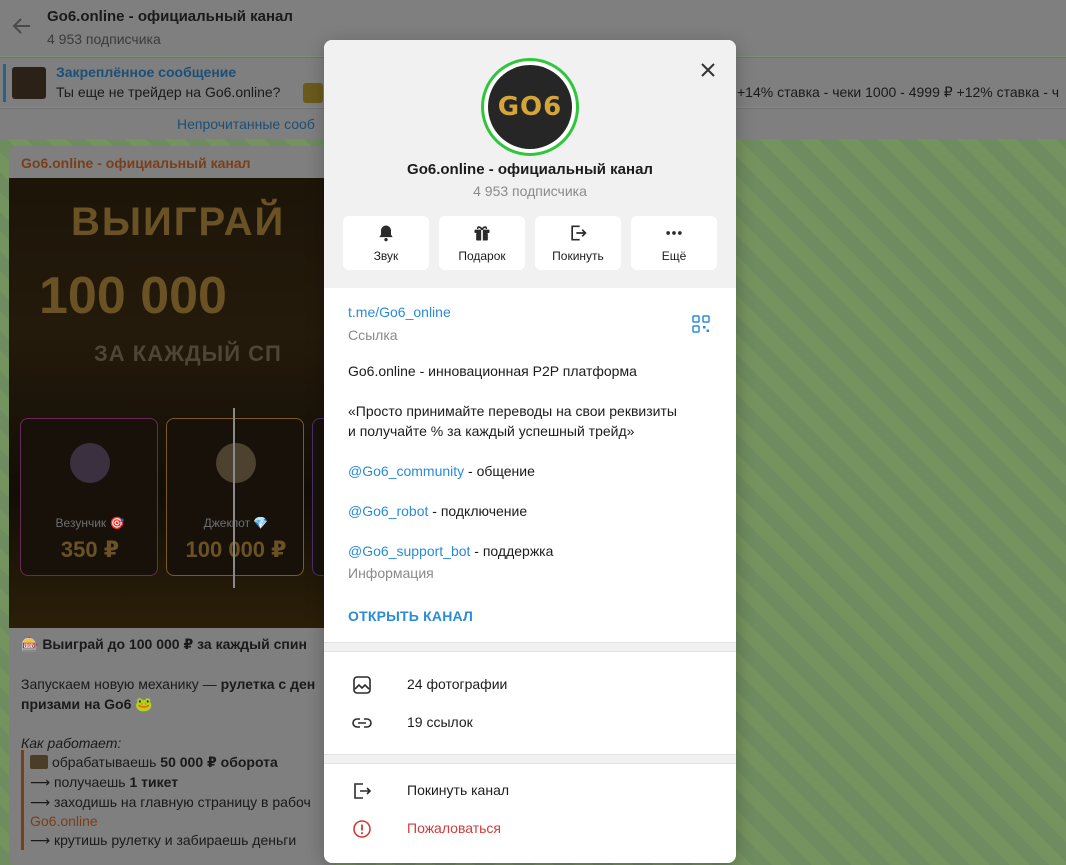 This screenshot has width=1066, height=865. Describe the element at coordinates (136, 163) in the screenshot. I see `message-sender: Go6.online - официальный канал` at that location.